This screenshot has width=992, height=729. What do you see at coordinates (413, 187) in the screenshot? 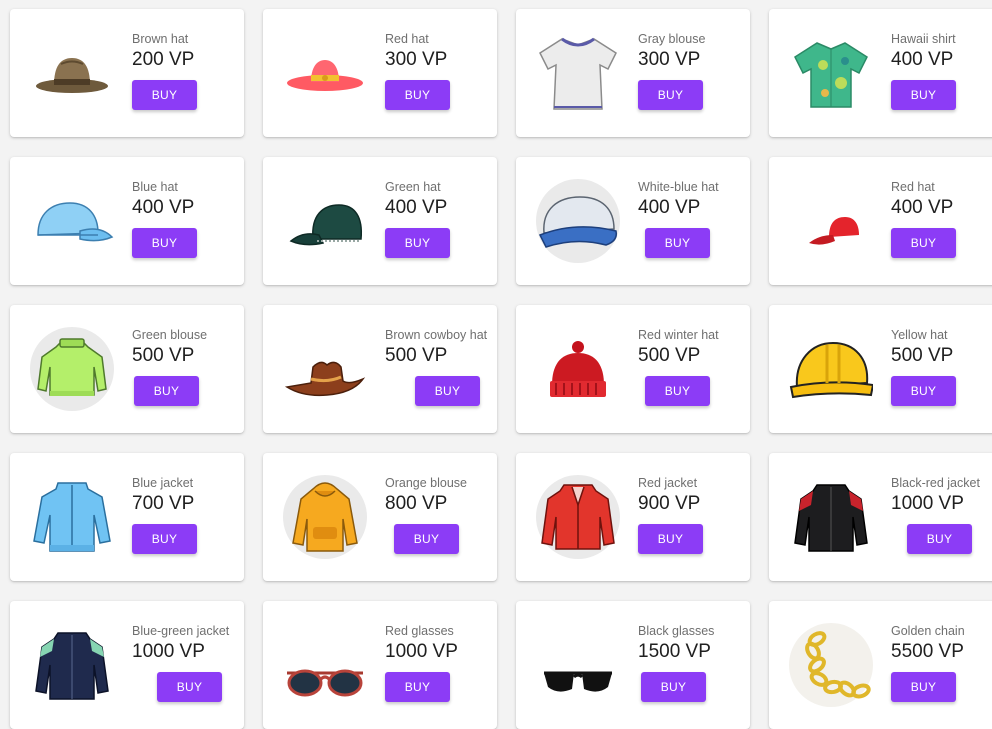
I see `product-name: Green hat` at bounding box center [413, 187].